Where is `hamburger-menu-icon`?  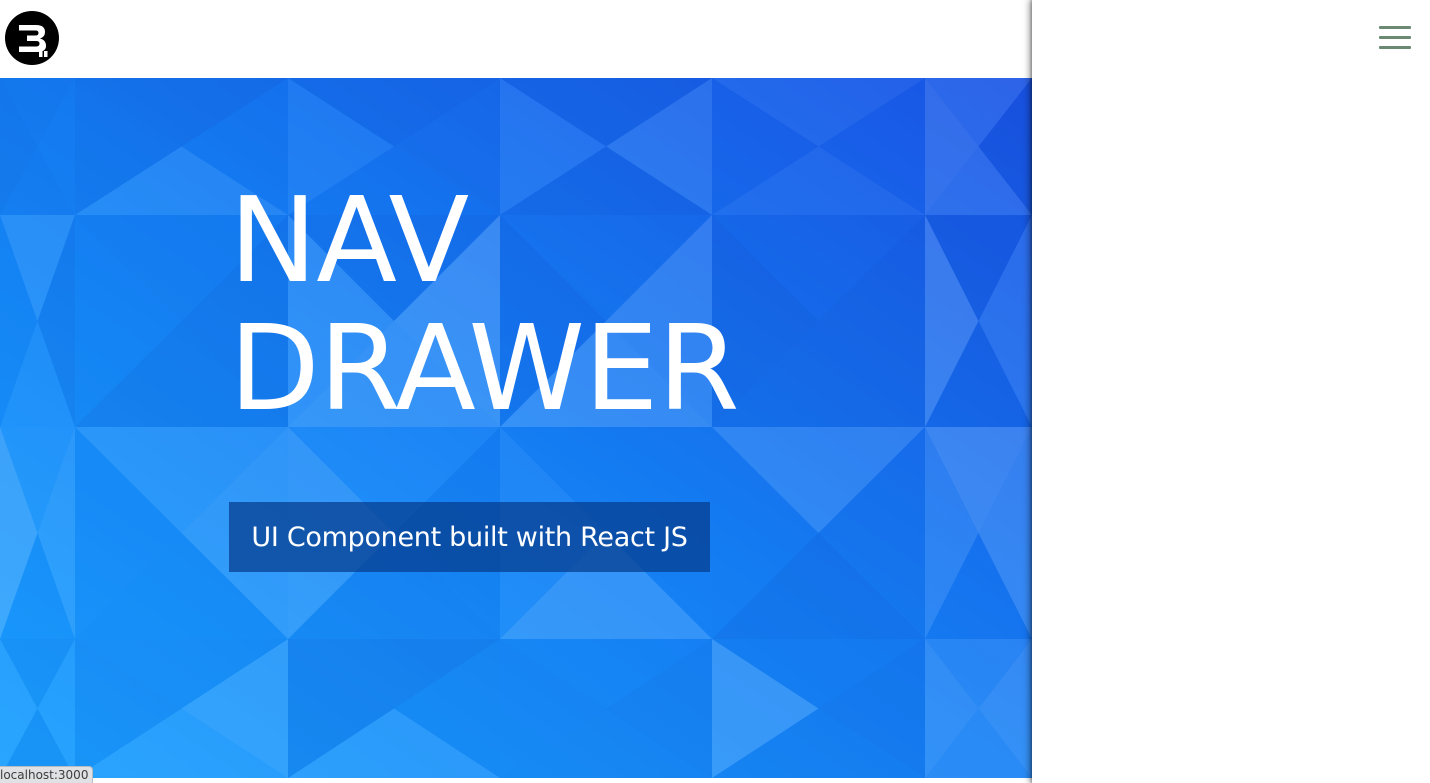 hamburger-menu-icon is located at coordinates (1395, 38).